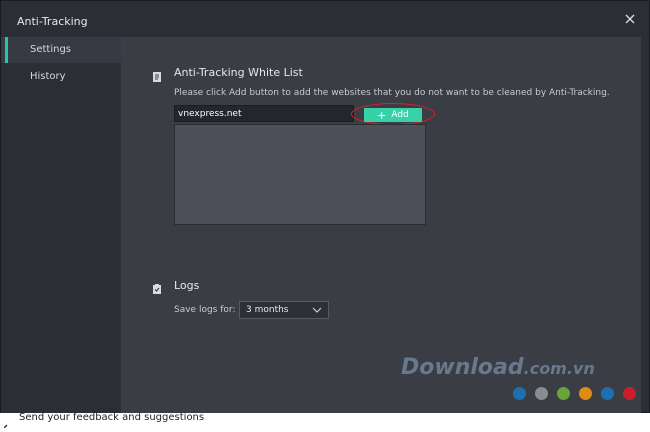 The image size is (650, 432). What do you see at coordinates (630, 18) in the screenshot?
I see `close-icon` at bounding box center [630, 18].